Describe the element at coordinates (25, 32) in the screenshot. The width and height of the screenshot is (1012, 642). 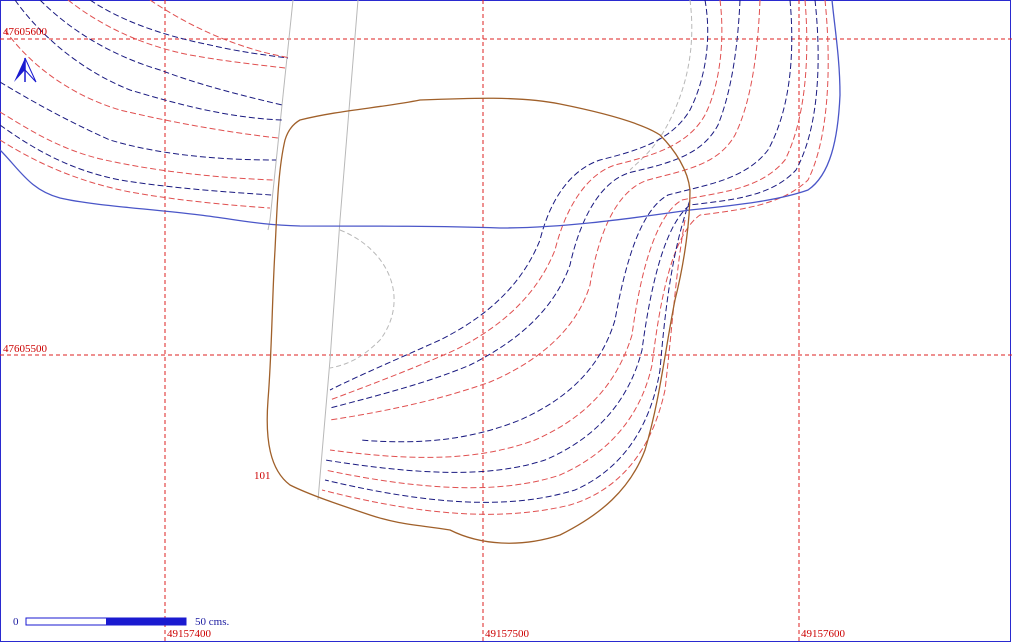
I see `grid-label-y: 47605600` at that location.